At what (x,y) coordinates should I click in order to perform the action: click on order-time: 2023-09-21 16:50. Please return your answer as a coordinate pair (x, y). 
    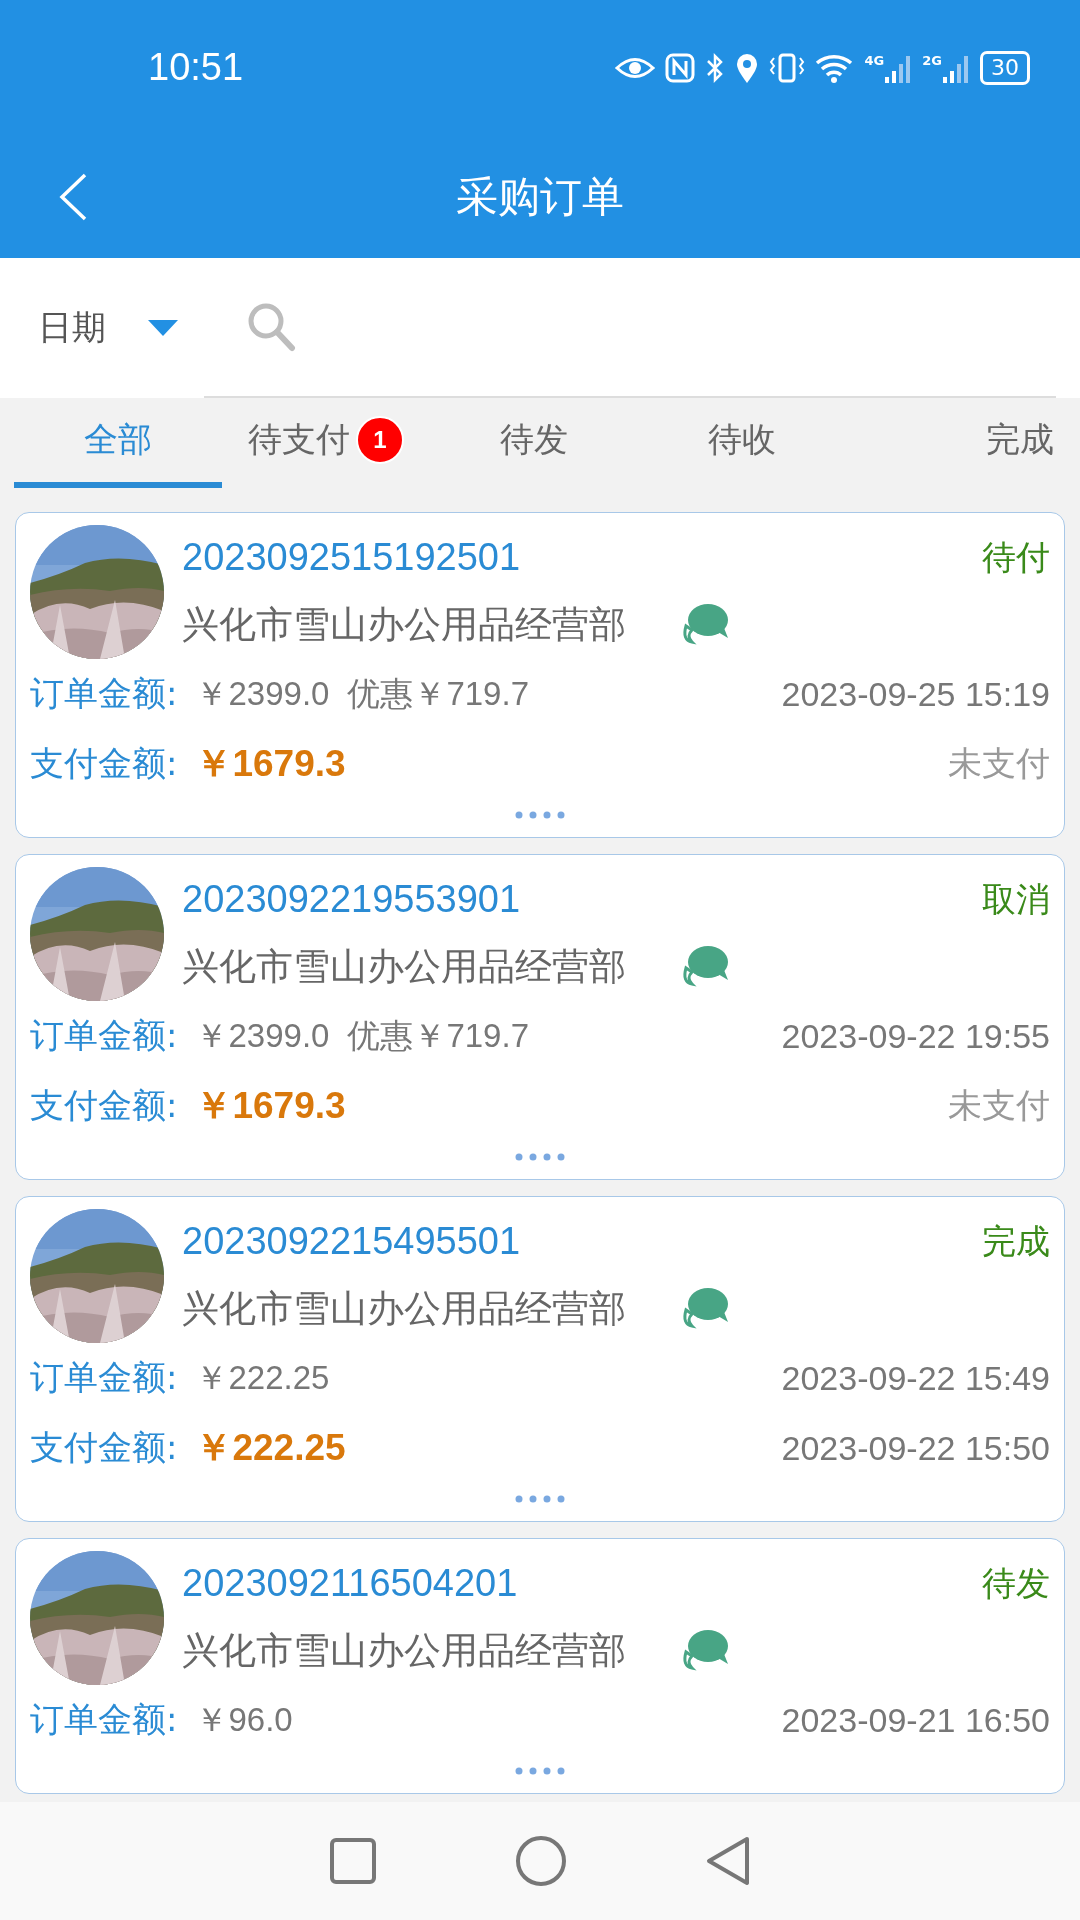
    Looking at the image, I should click on (915, 1720).